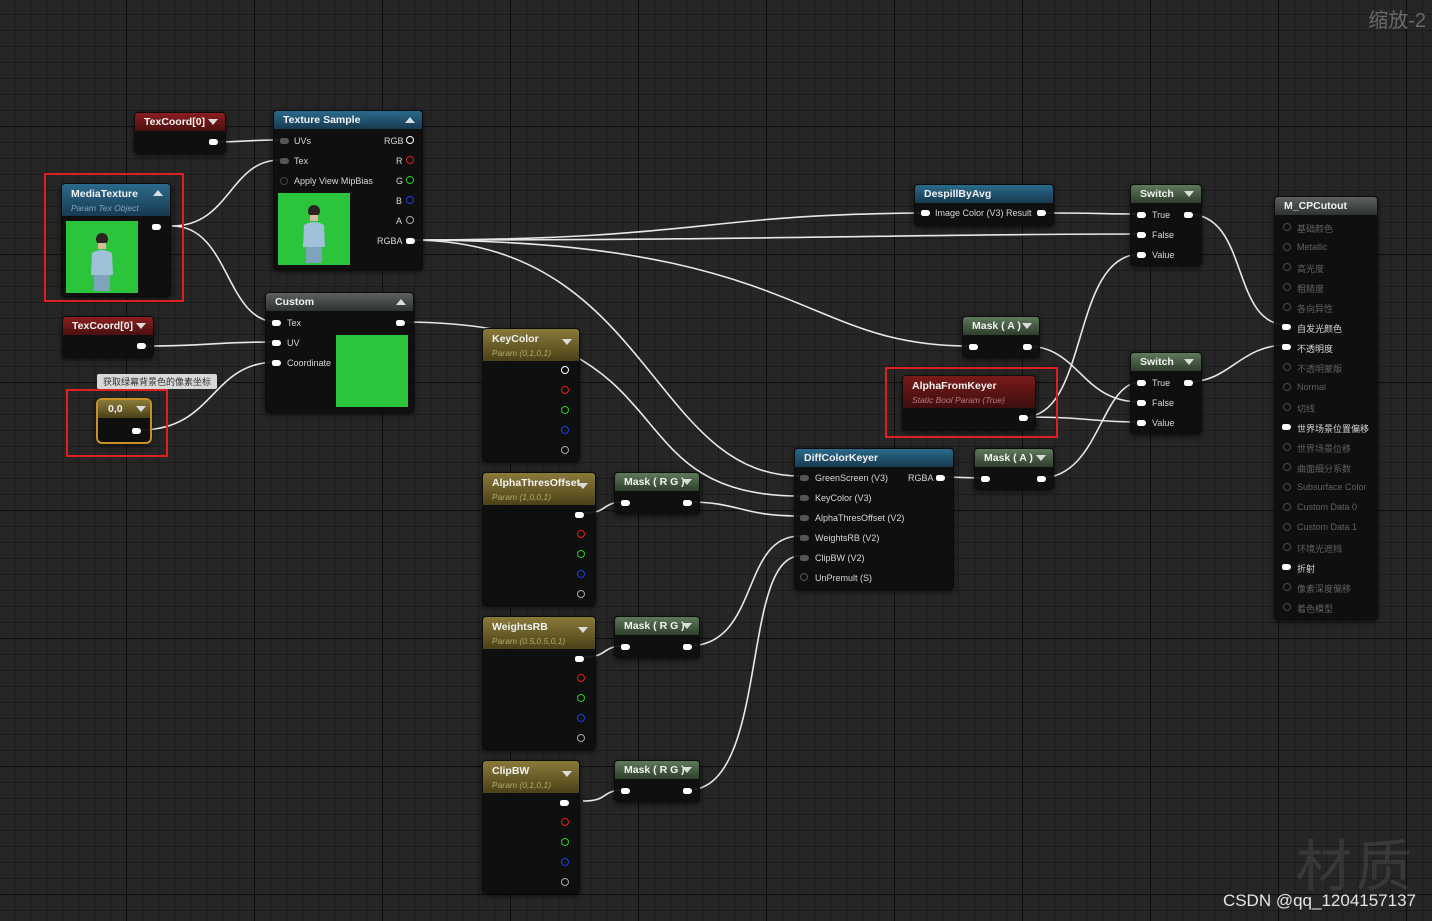  I want to click on input-pin-alphathres, so click(804, 518).